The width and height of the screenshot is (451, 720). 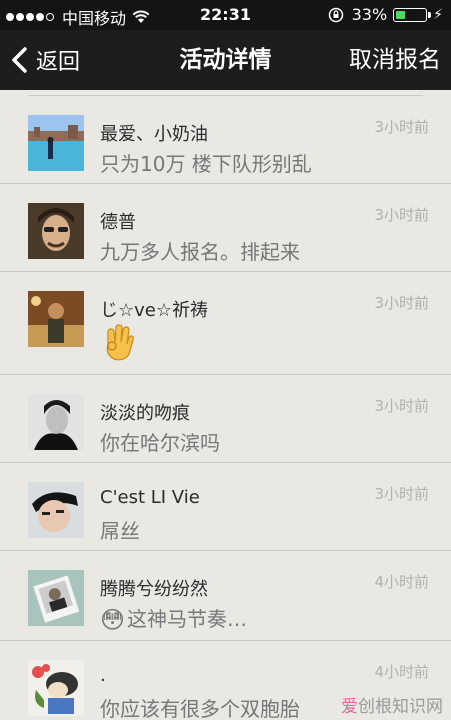 What do you see at coordinates (225, 15) in the screenshot?
I see `status-bar: 中国移动 22:31 33% ⚡` at bounding box center [225, 15].